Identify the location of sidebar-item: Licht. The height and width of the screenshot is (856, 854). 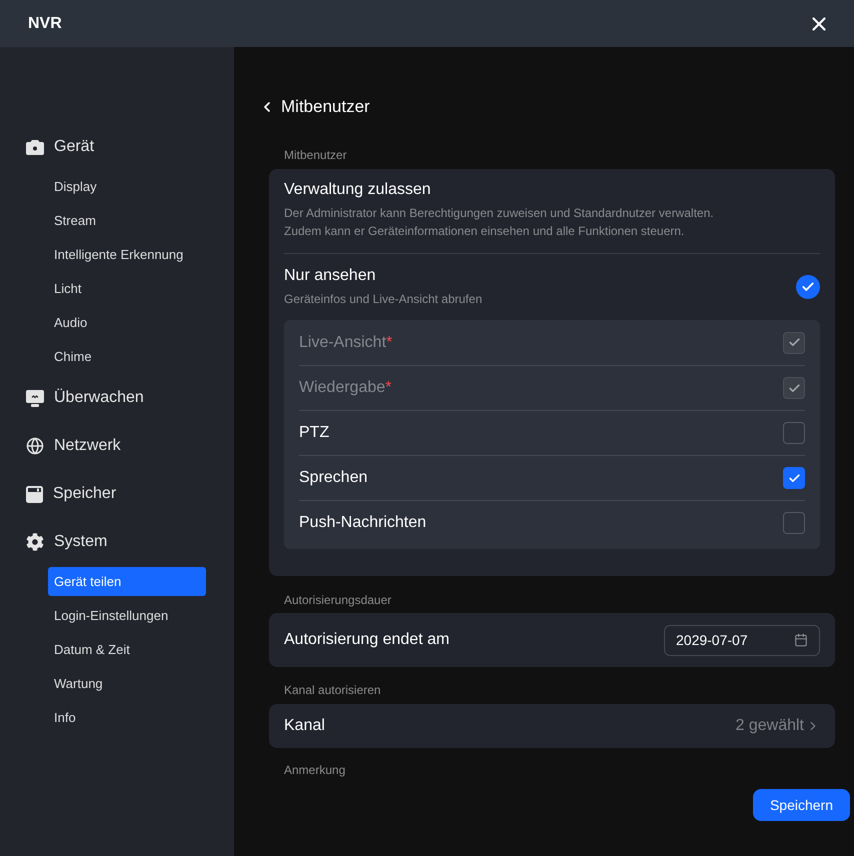
(127, 288).